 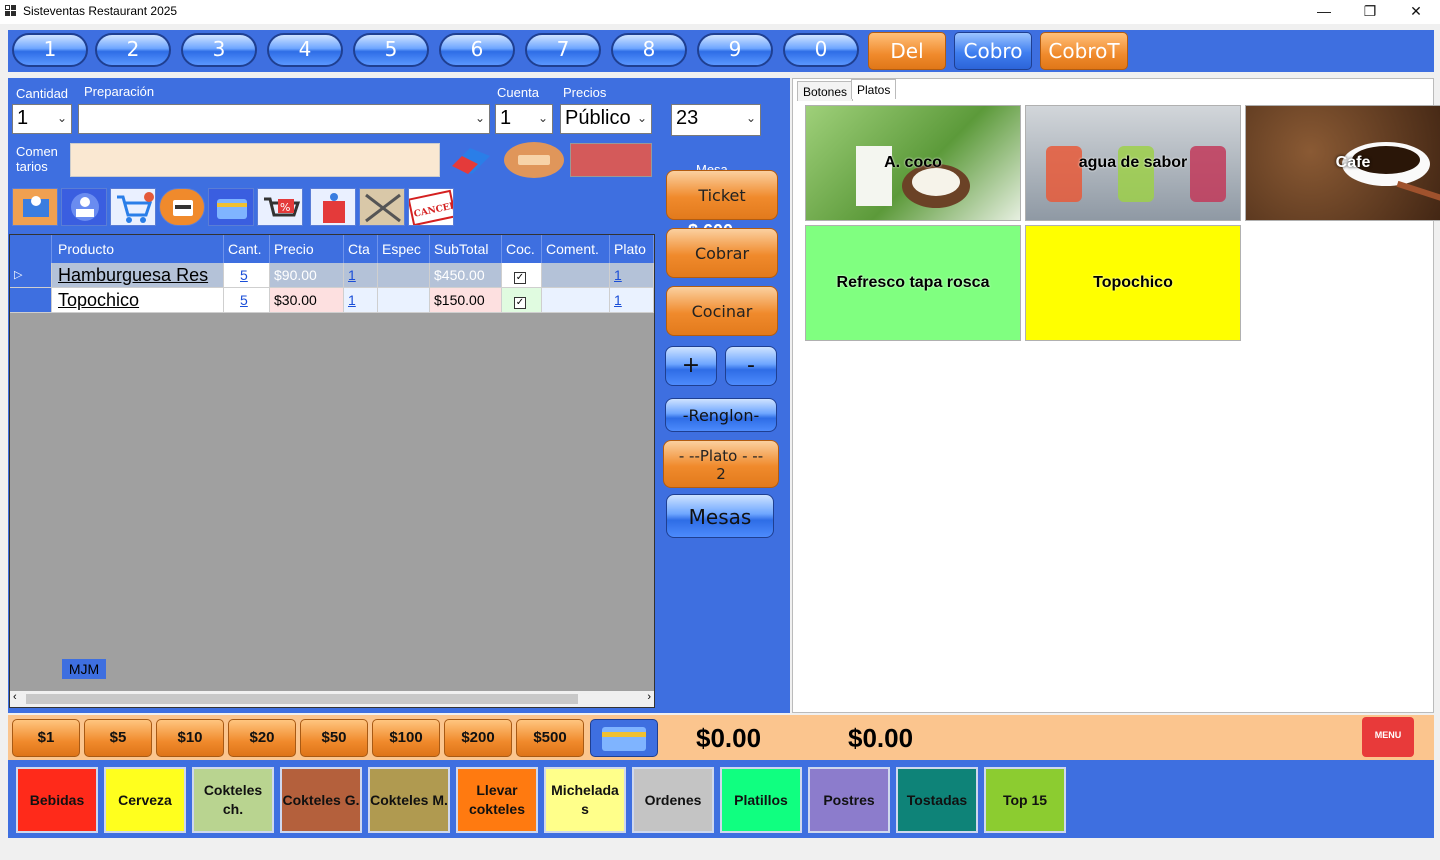 What do you see at coordinates (1133, 163) in the screenshot?
I see `plato-agua-de-sabor: agua de sabor` at bounding box center [1133, 163].